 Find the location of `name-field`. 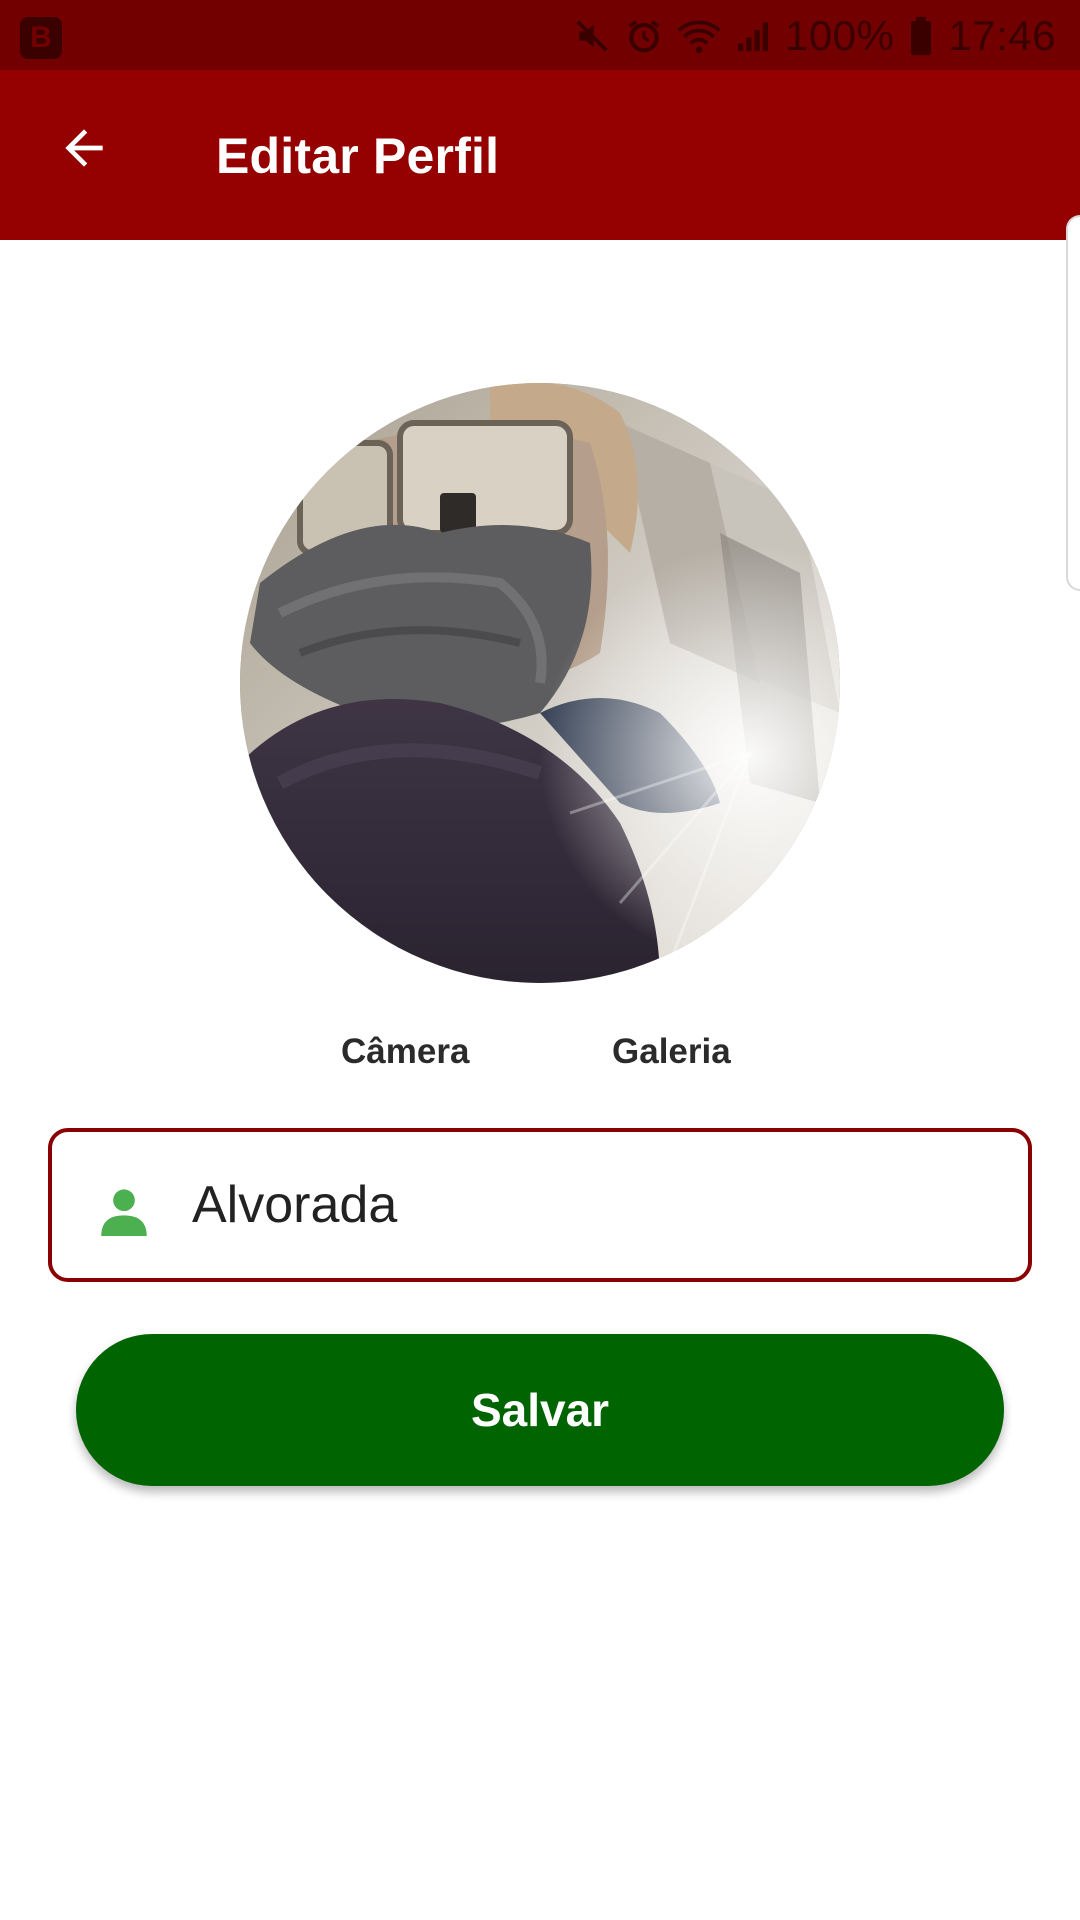

name-field is located at coordinates (540, 1205).